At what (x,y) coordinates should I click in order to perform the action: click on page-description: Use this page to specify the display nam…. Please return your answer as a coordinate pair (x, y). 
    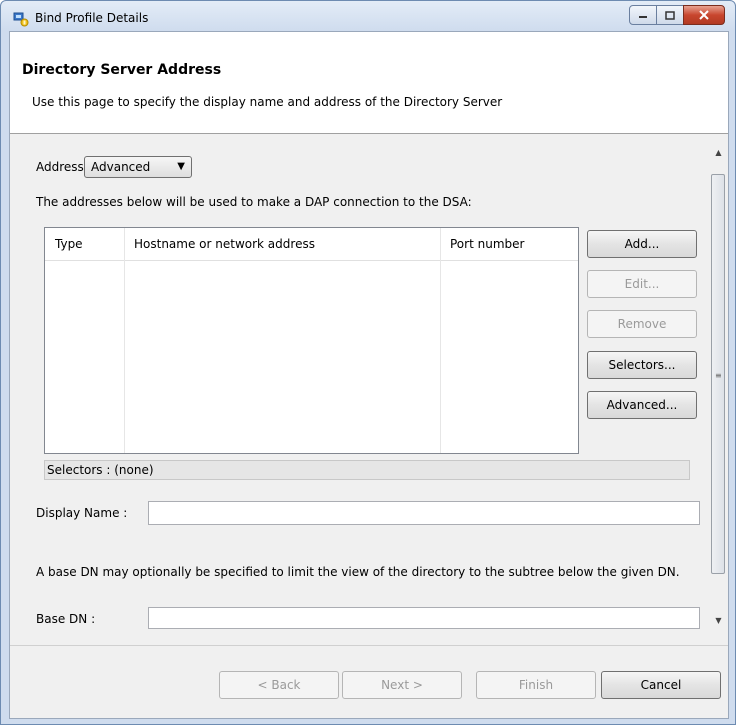
    Looking at the image, I should click on (267, 102).